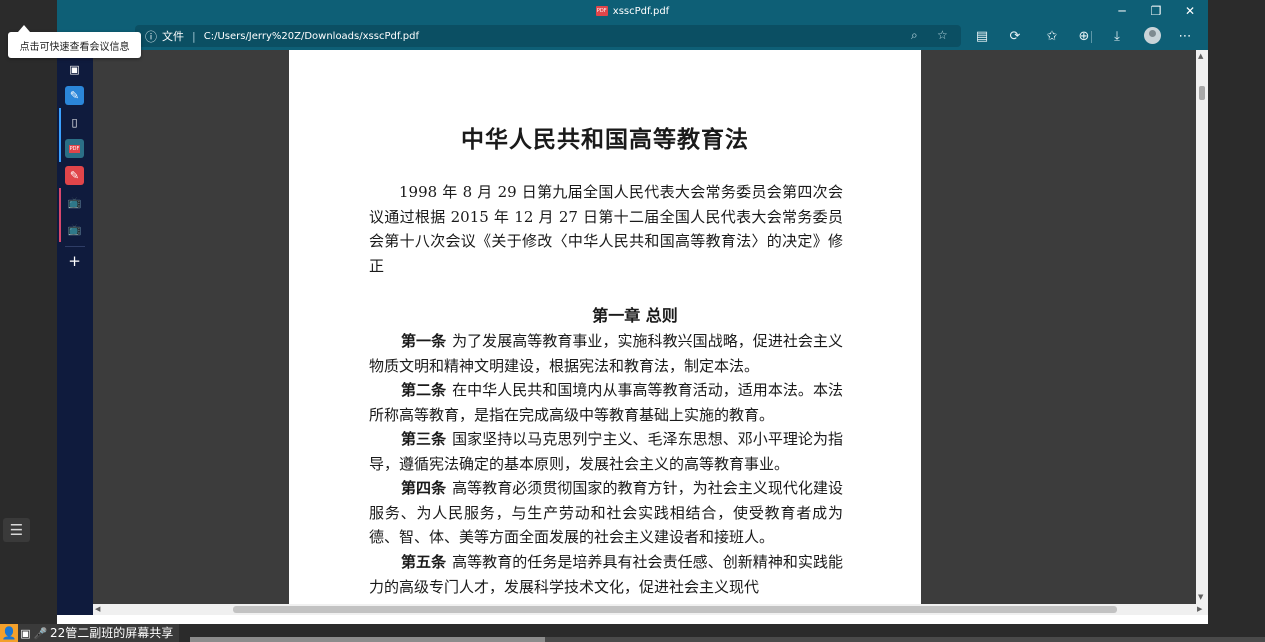 The height and width of the screenshot is (642, 1265). What do you see at coordinates (97, 609) in the screenshot?
I see `scroll-left-icon: ◀` at bounding box center [97, 609].